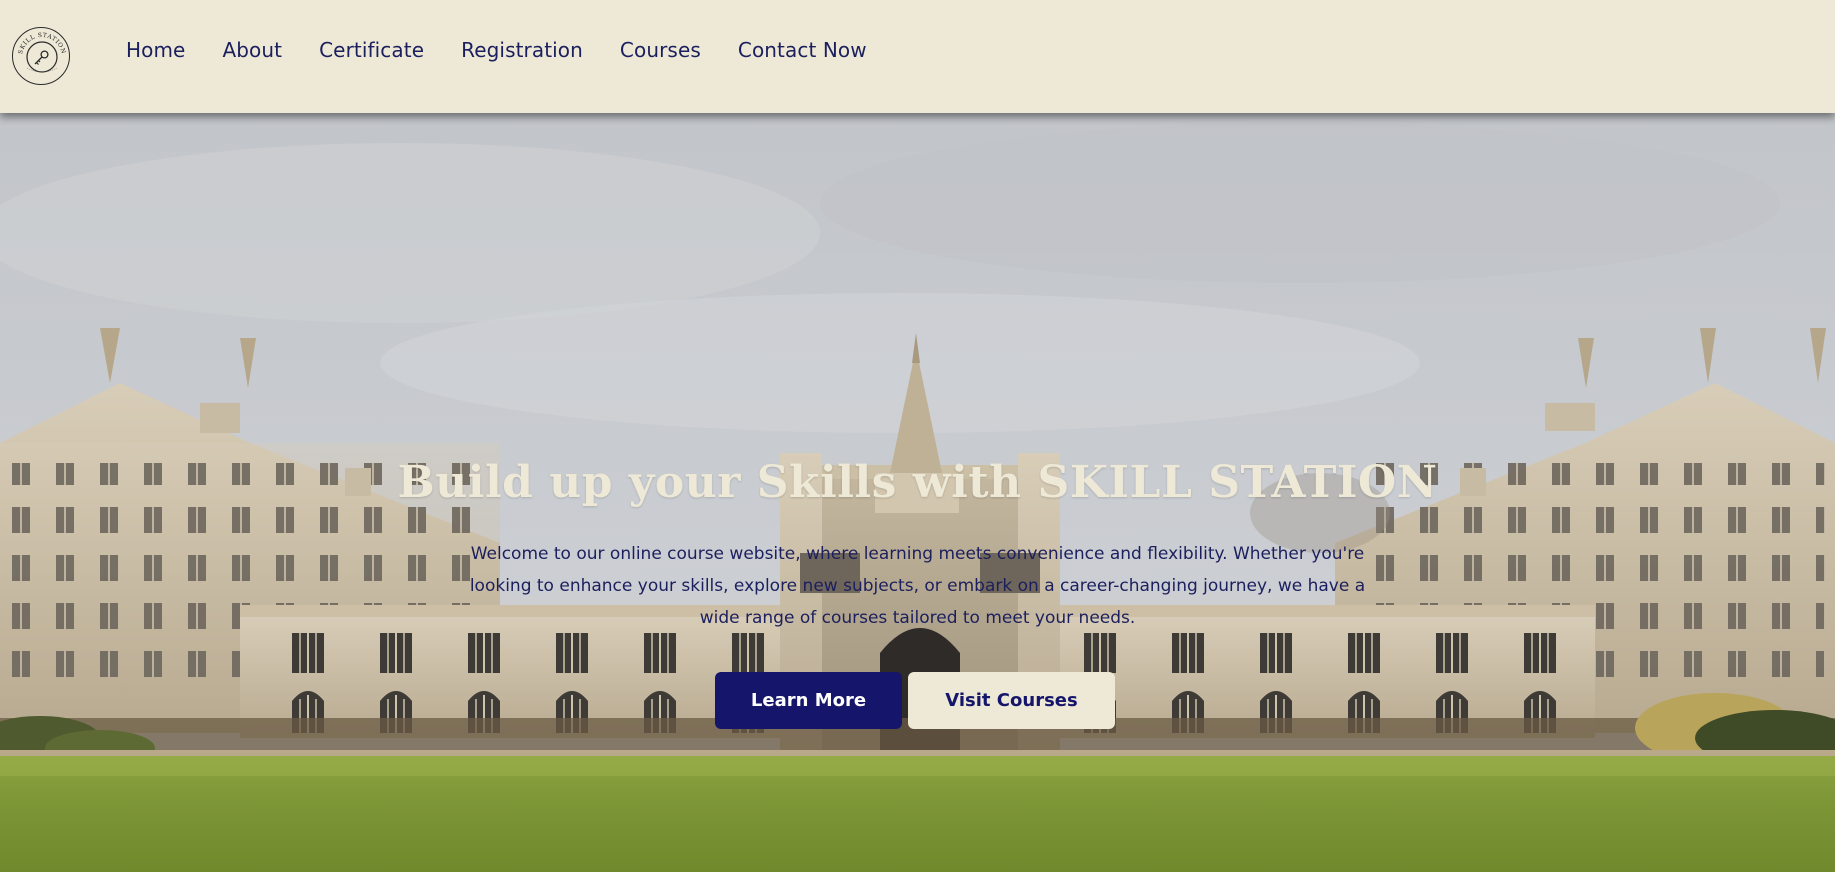 The height and width of the screenshot is (872, 1835). What do you see at coordinates (41, 52) in the screenshot?
I see `key-emblem-icon: SKILL STATION` at bounding box center [41, 52].